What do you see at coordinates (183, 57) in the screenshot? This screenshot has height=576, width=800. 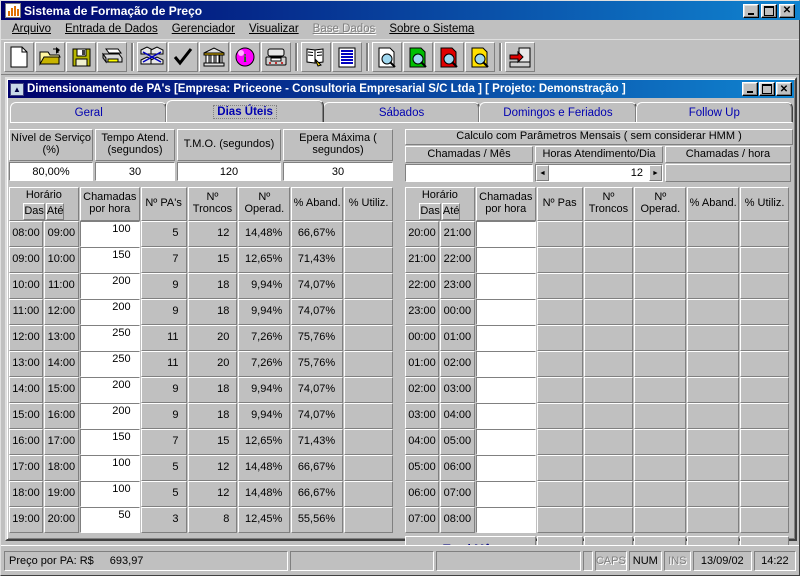 I see `confirm-button` at bounding box center [183, 57].